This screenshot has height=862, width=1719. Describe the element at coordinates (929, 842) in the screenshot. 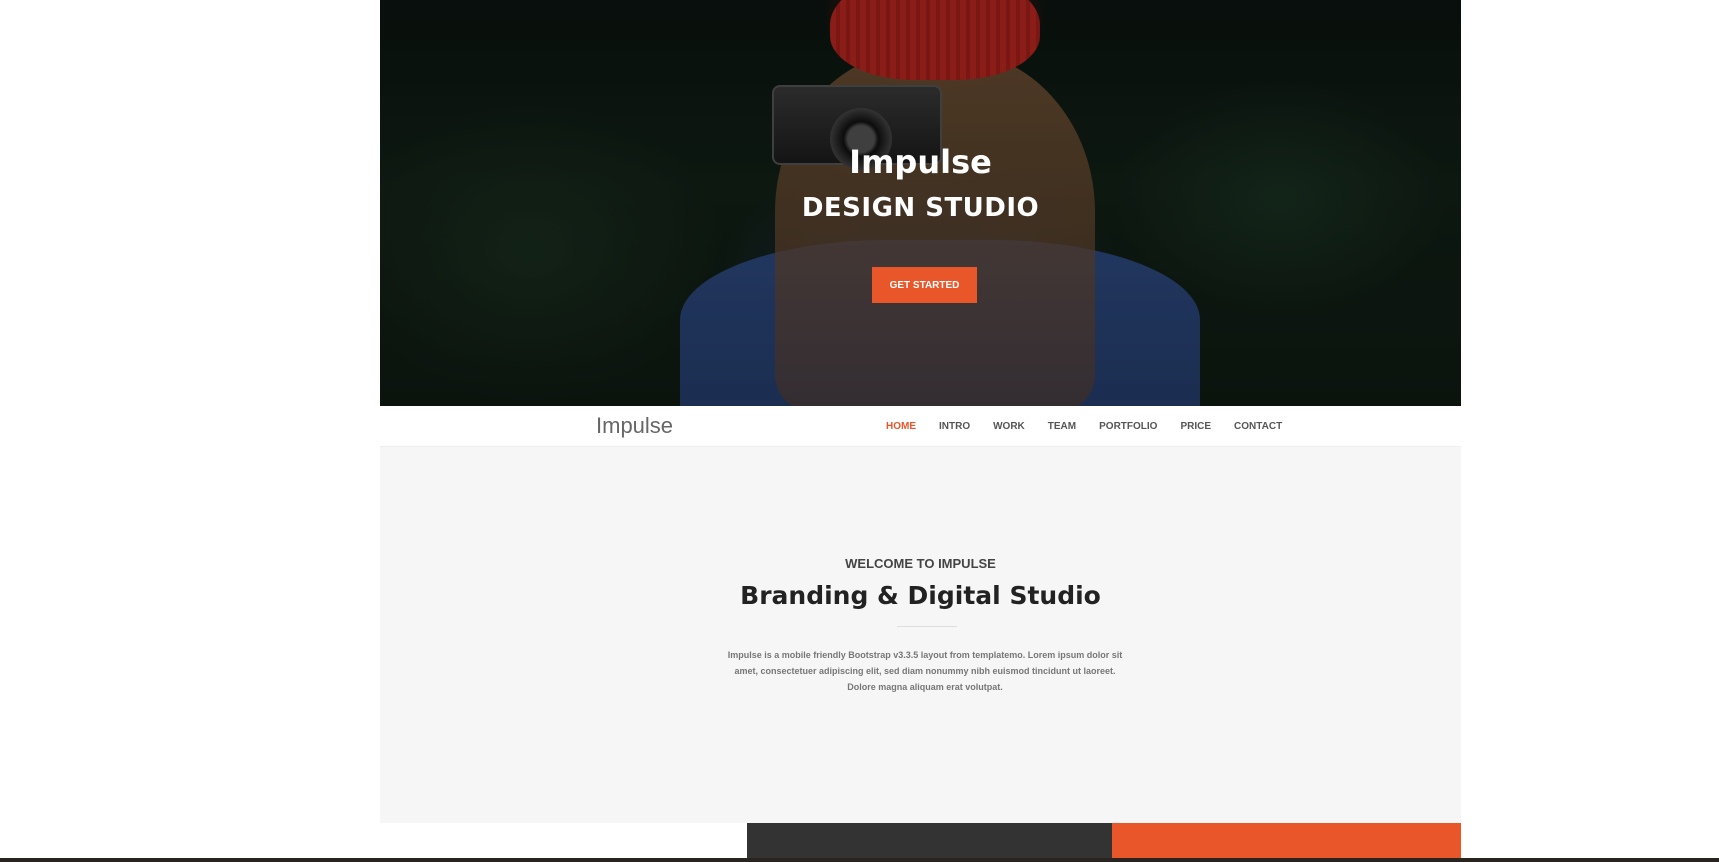

I see `feature-panel-dark` at that location.